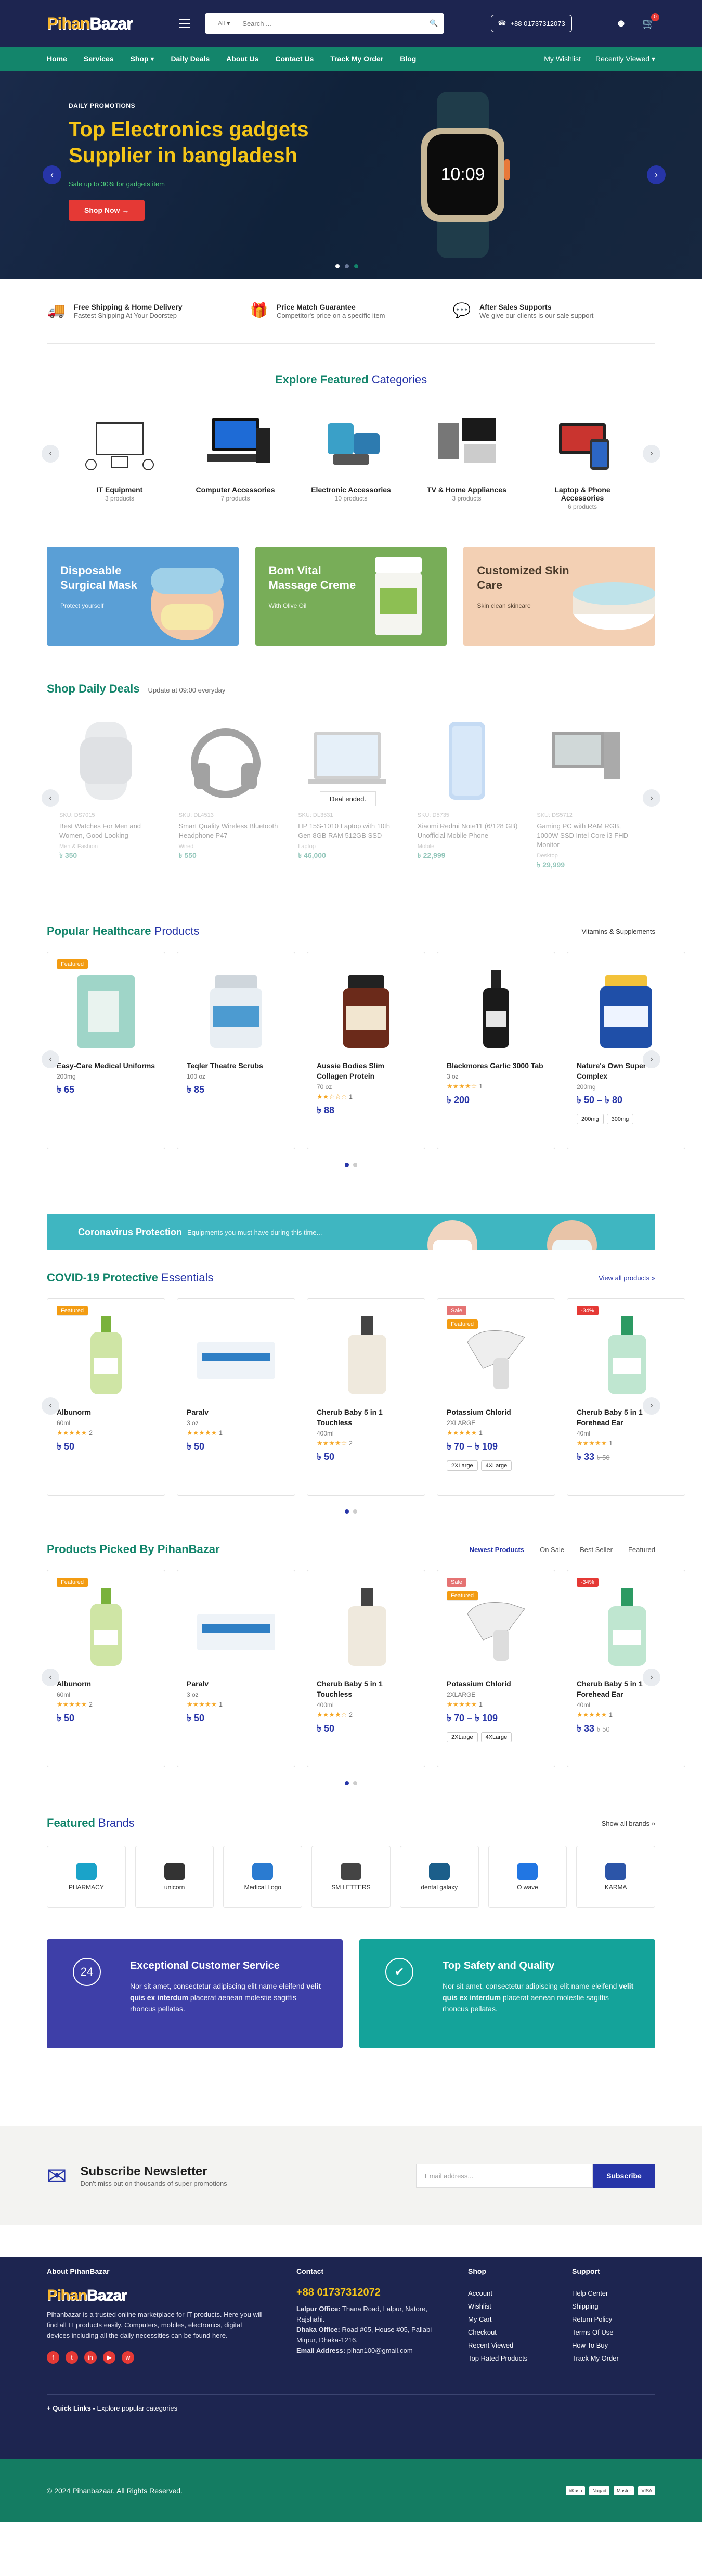  Describe the element at coordinates (652, 1059) in the screenshot. I see `healthcare-next-arrow: ›` at that location.